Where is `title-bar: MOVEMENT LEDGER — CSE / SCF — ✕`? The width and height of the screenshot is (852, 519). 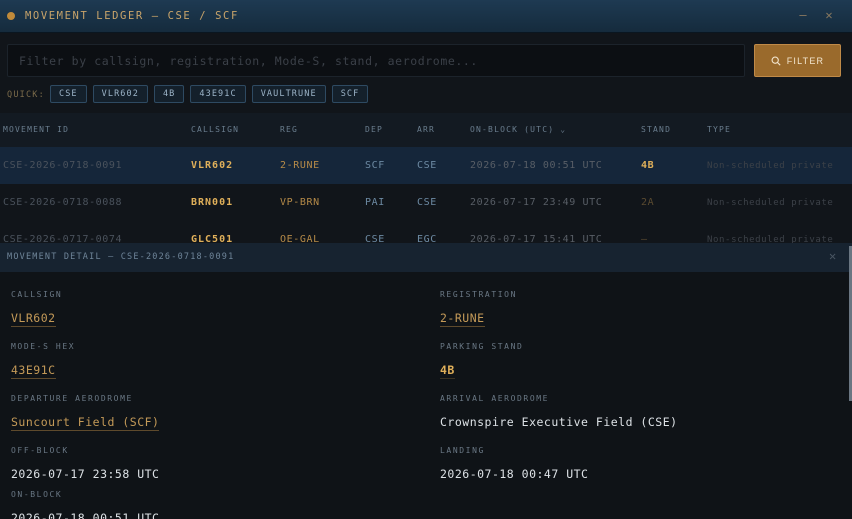 title-bar: MOVEMENT LEDGER — CSE / SCF — ✕ is located at coordinates (426, 16).